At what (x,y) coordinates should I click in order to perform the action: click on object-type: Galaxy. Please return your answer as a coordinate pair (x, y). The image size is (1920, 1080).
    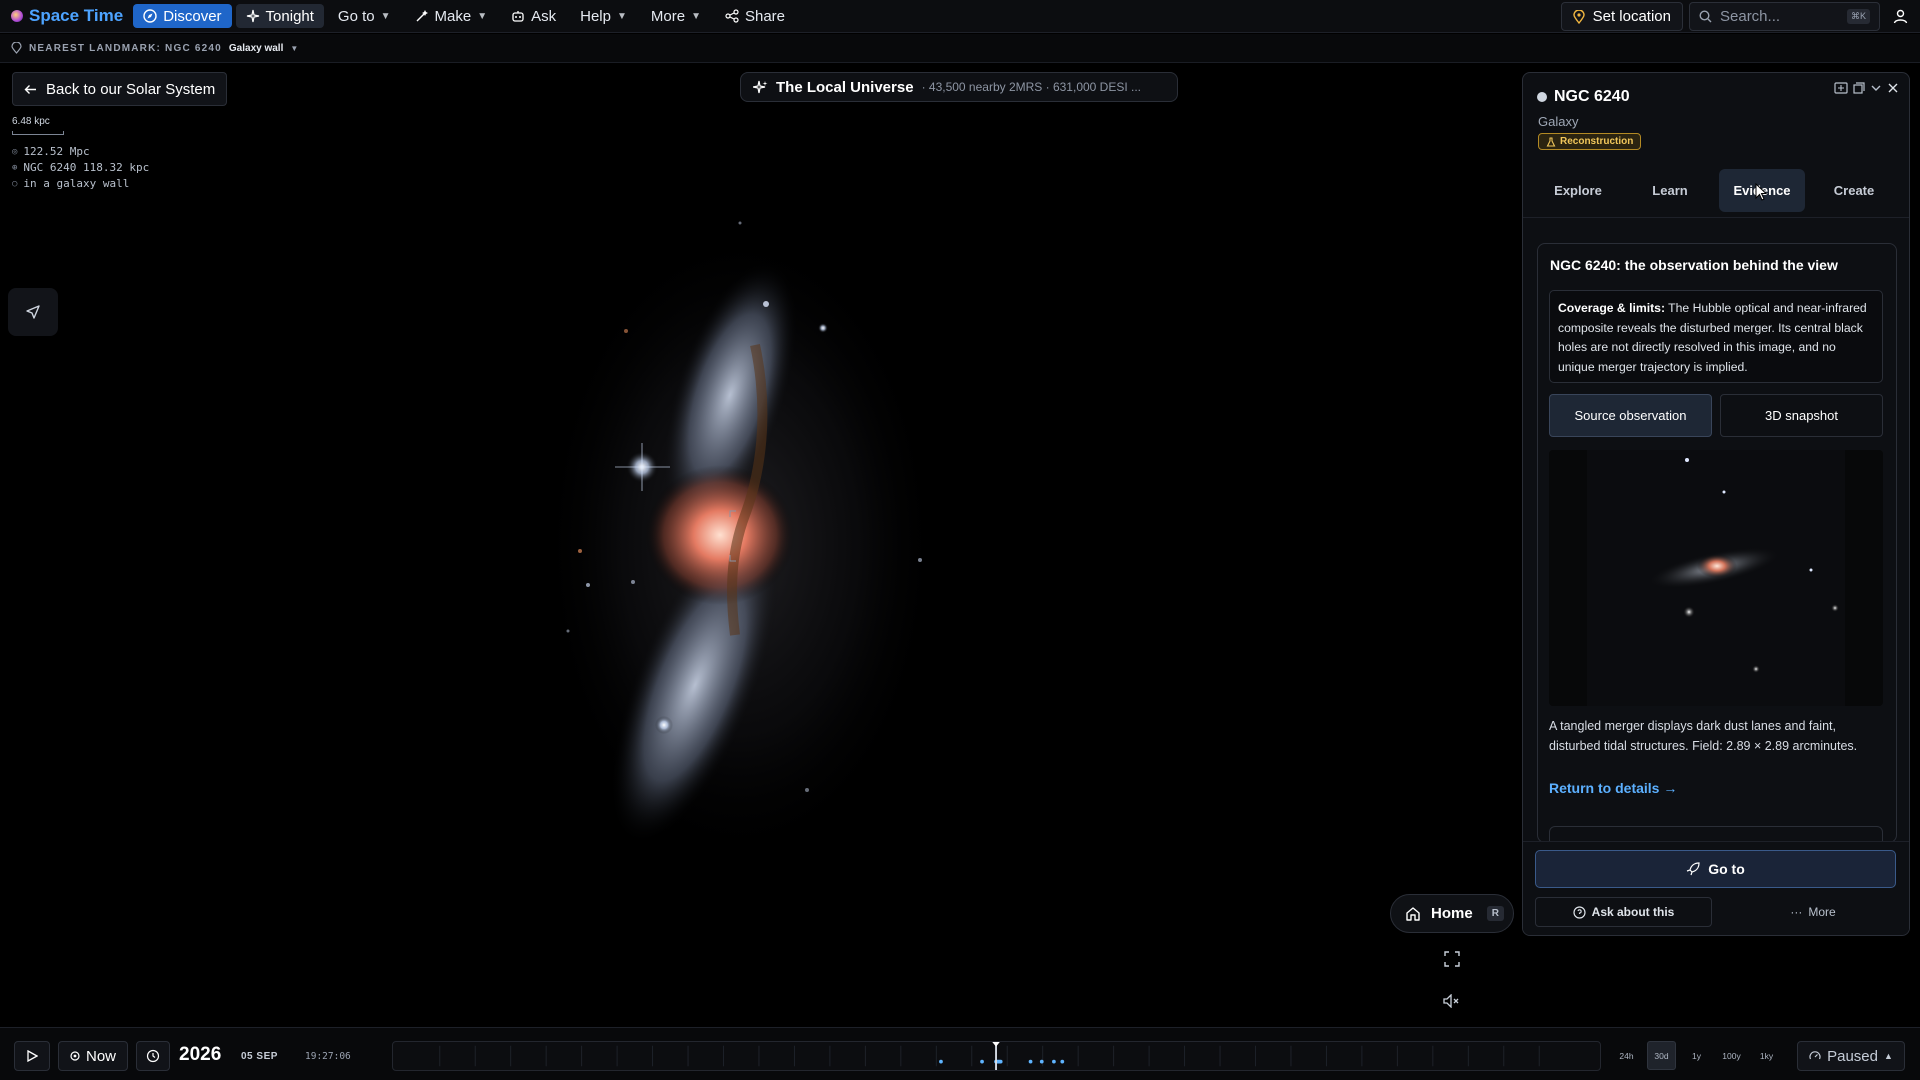
    Looking at the image, I should click on (1558, 121).